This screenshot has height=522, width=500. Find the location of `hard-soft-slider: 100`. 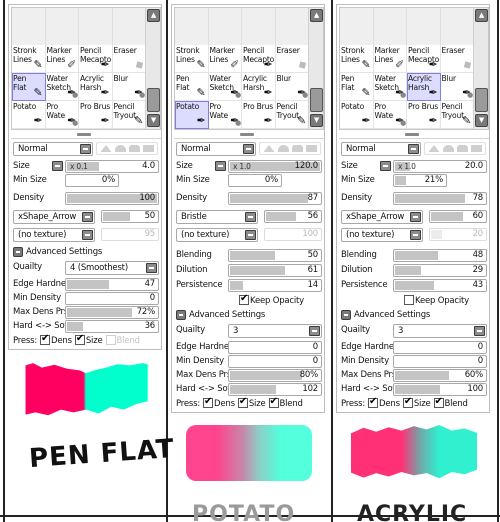

hard-soft-slider: 100 is located at coordinates (440, 389).